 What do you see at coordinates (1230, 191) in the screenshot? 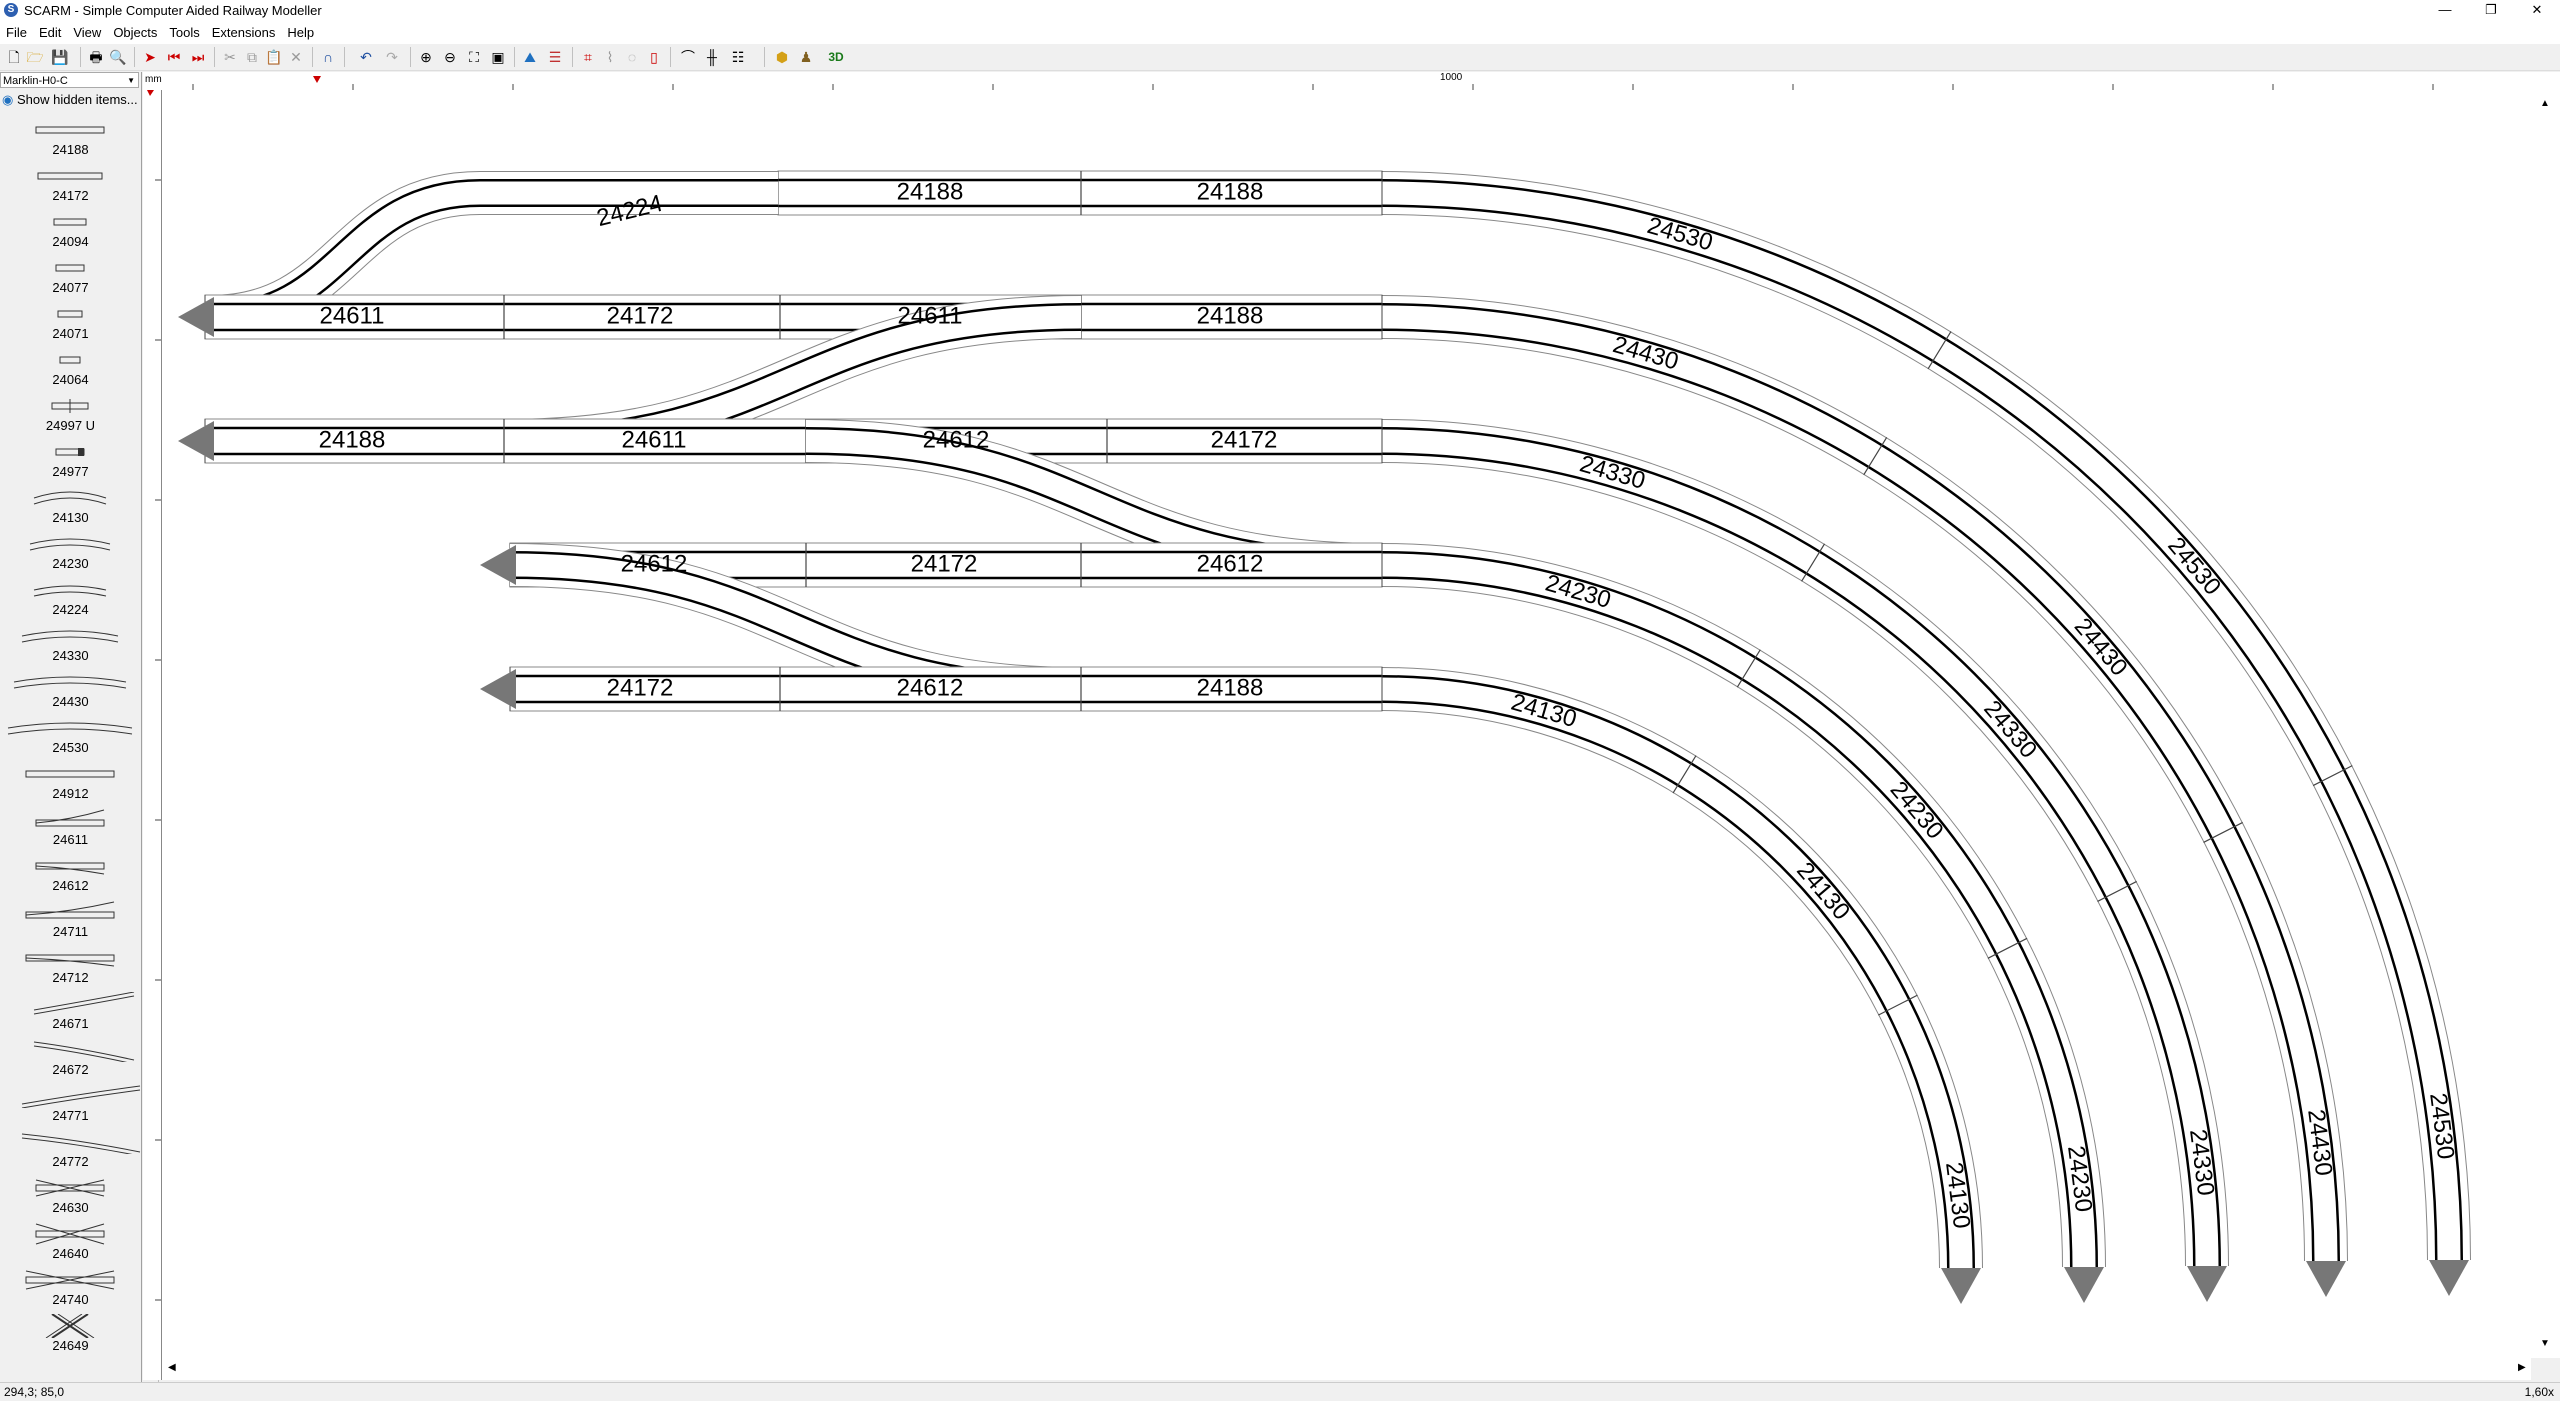
I see `track-label: 24188` at bounding box center [1230, 191].